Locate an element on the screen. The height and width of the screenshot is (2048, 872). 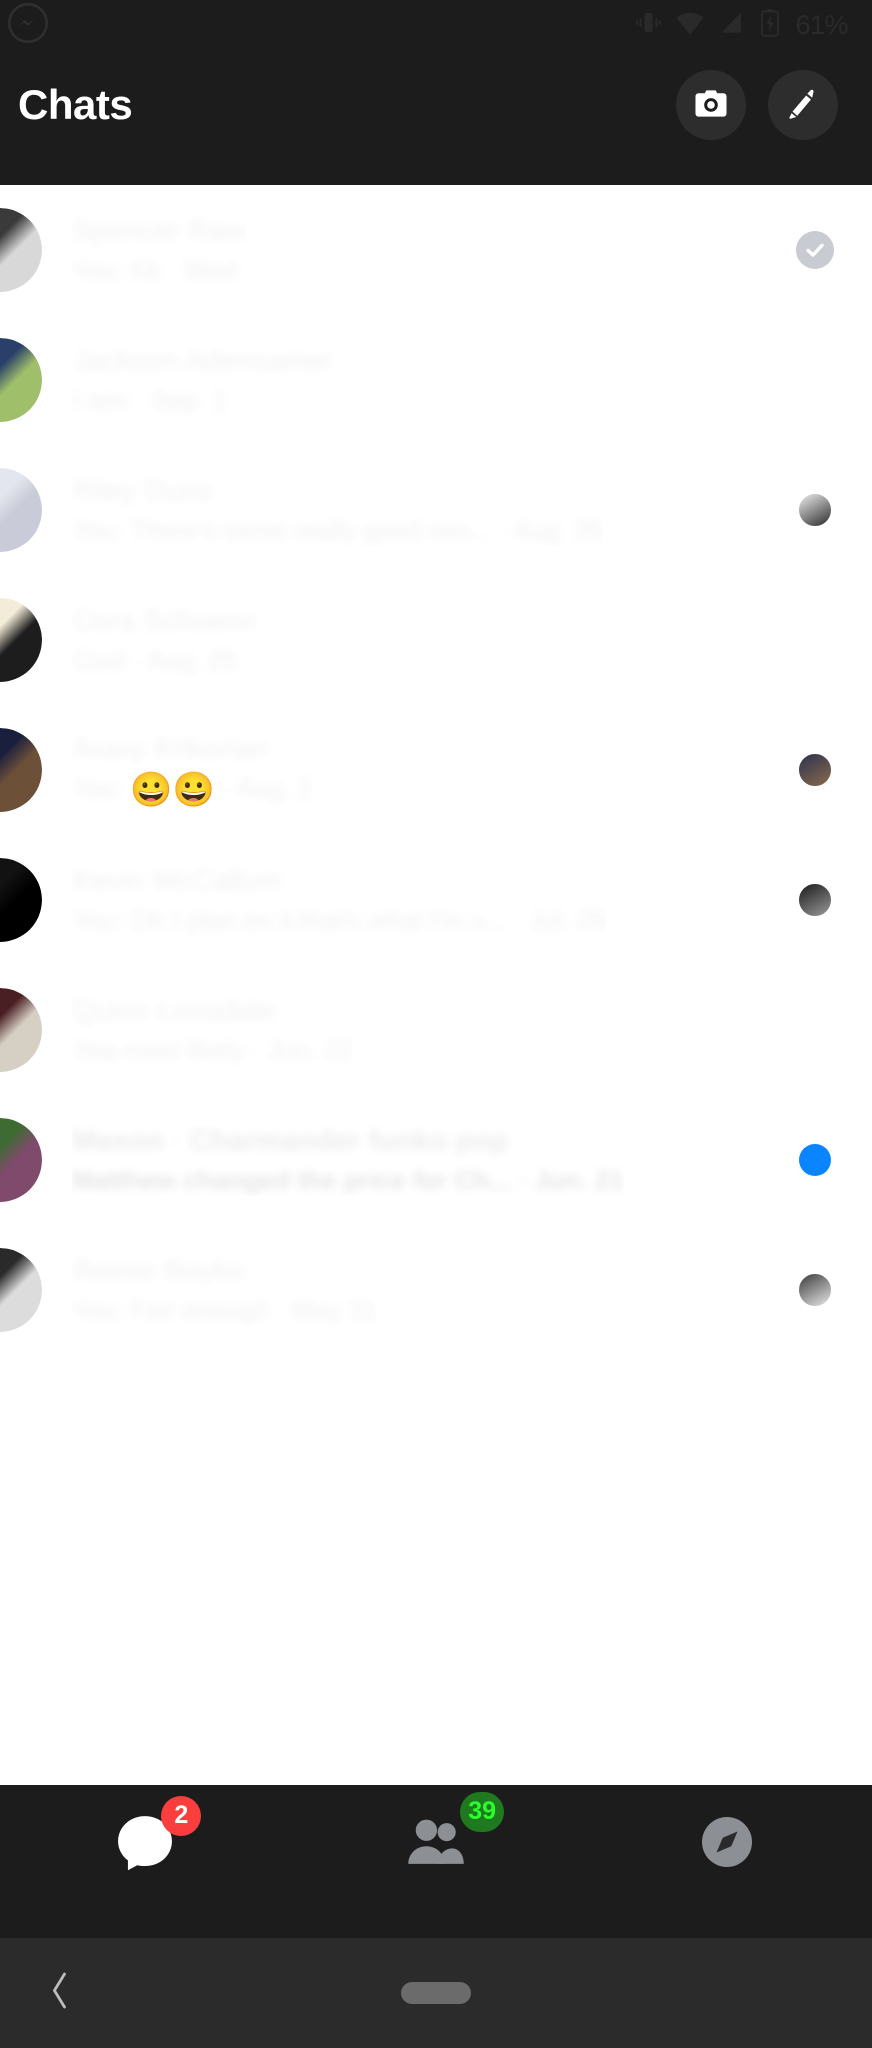
battery-charging-icon is located at coordinates (770, 25).